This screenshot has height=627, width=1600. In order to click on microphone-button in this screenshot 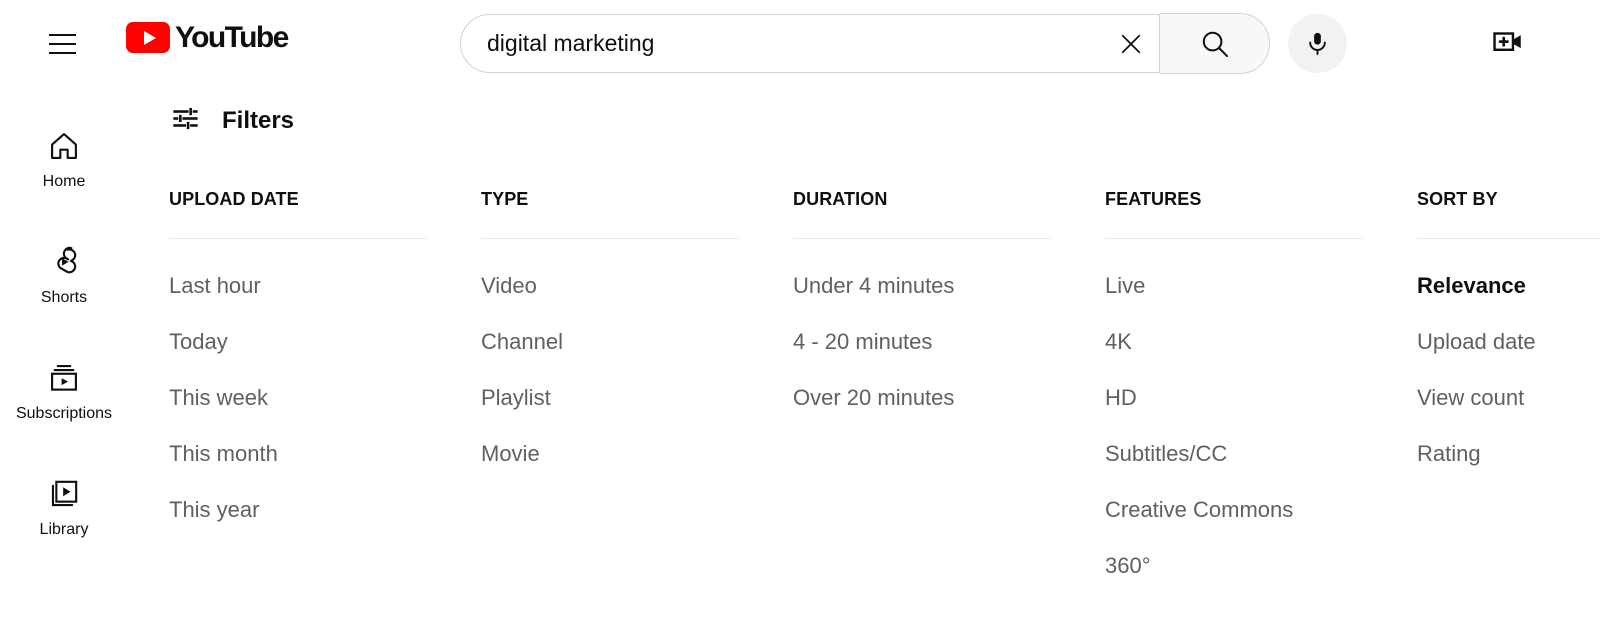, I will do `click(1317, 43)`.